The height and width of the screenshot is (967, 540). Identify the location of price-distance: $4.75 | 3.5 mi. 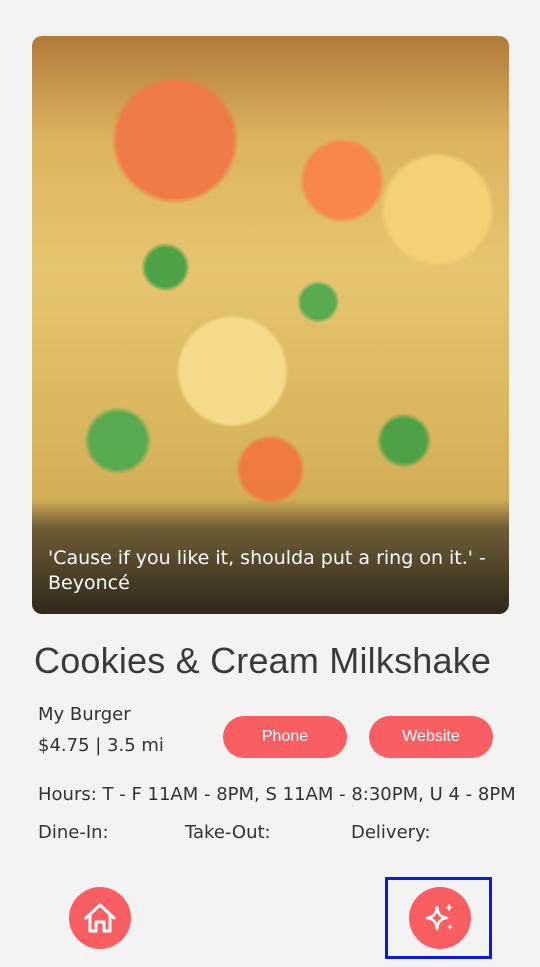
(101, 745).